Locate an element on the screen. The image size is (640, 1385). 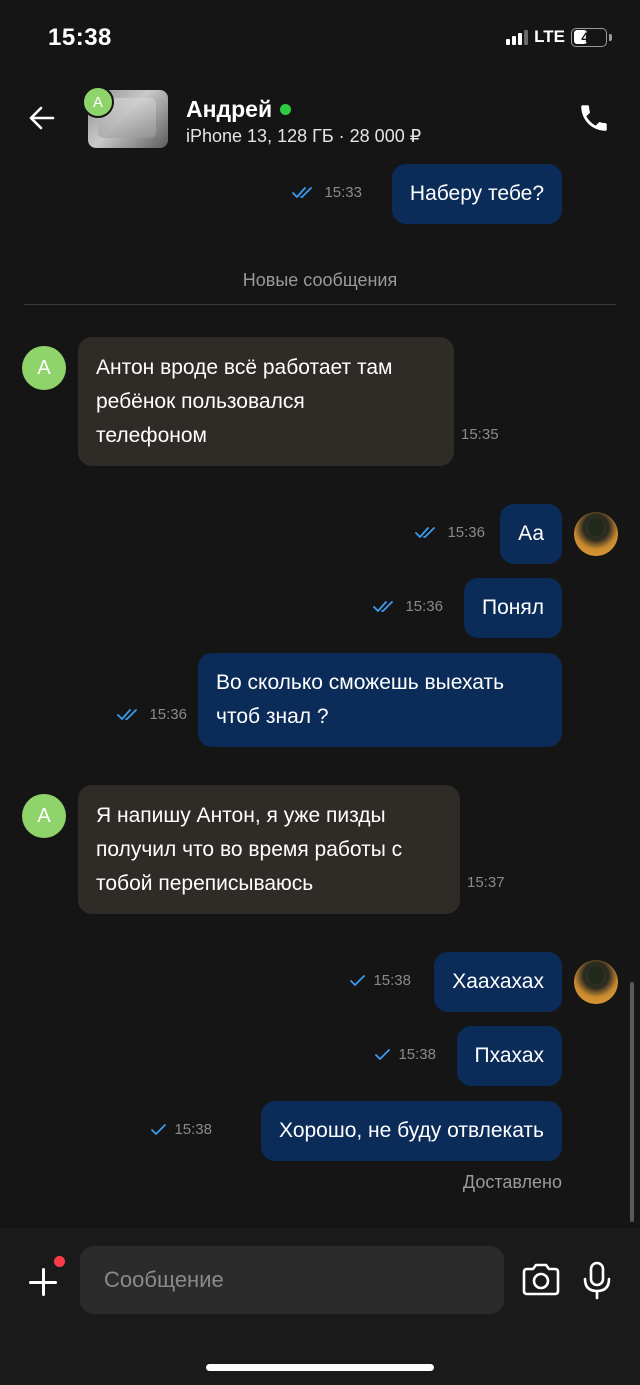
message-line: чтоб знал ? is located at coordinates (272, 716).